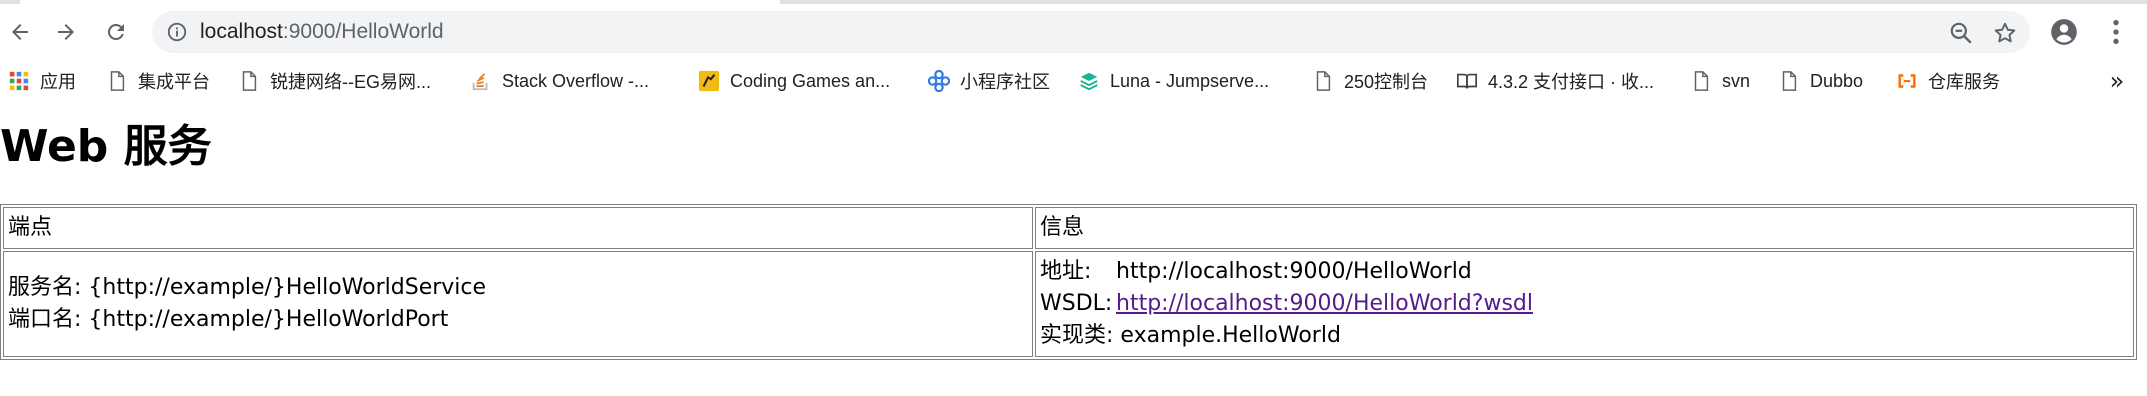 This screenshot has height=396, width=2147. I want to click on bookmark-item: Dubbo, so click(1820, 81).